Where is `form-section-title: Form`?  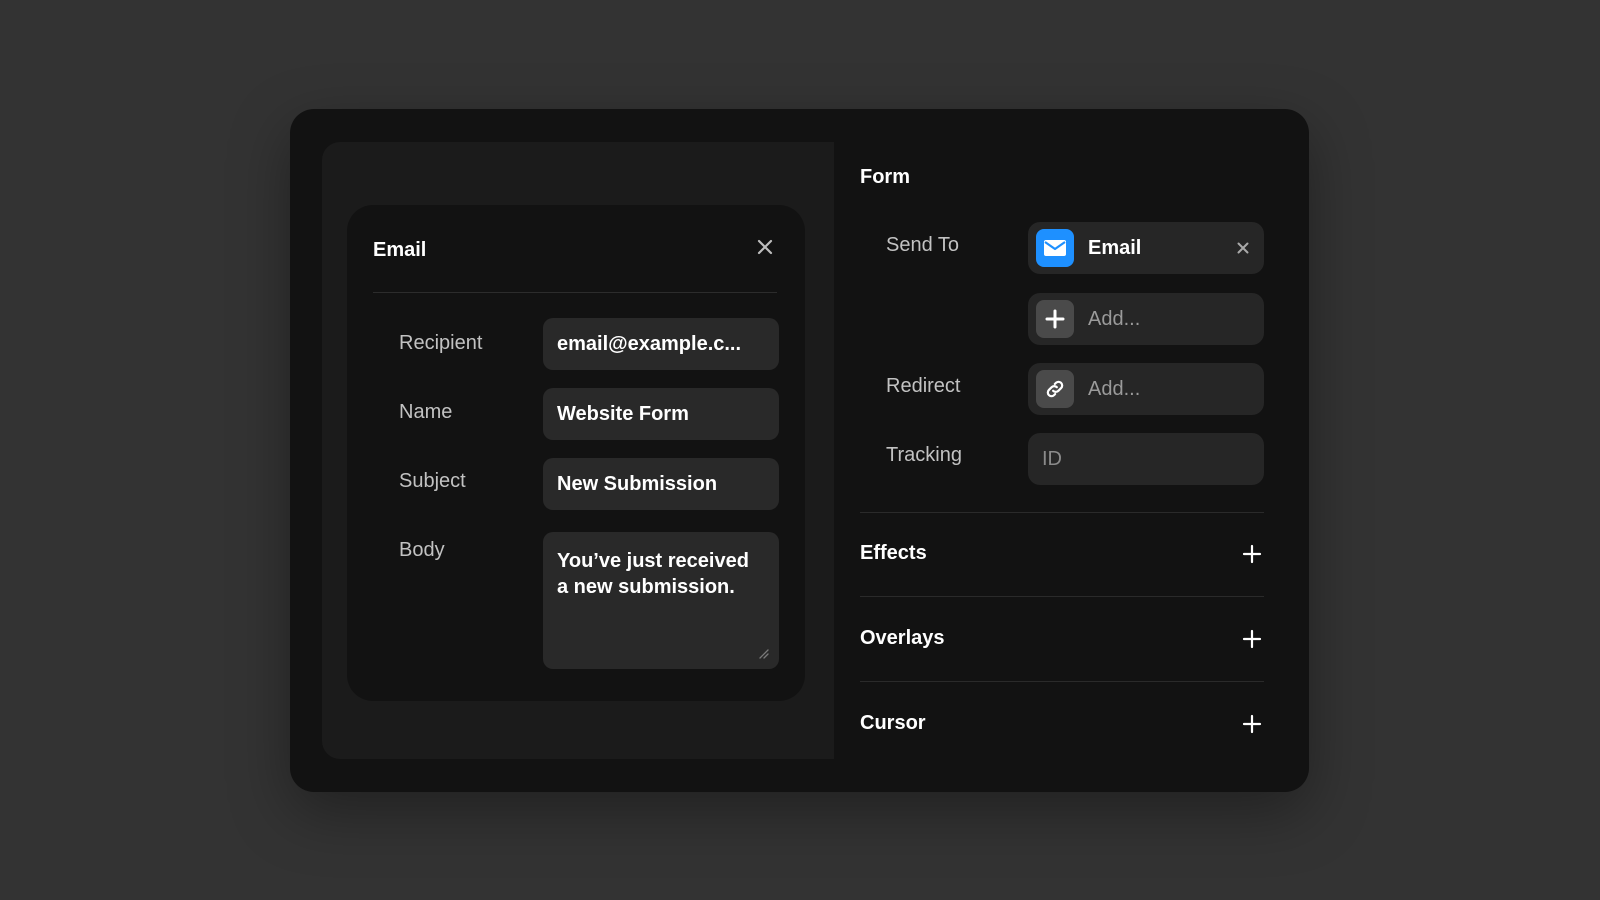 form-section-title: Form is located at coordinates (885, 177).